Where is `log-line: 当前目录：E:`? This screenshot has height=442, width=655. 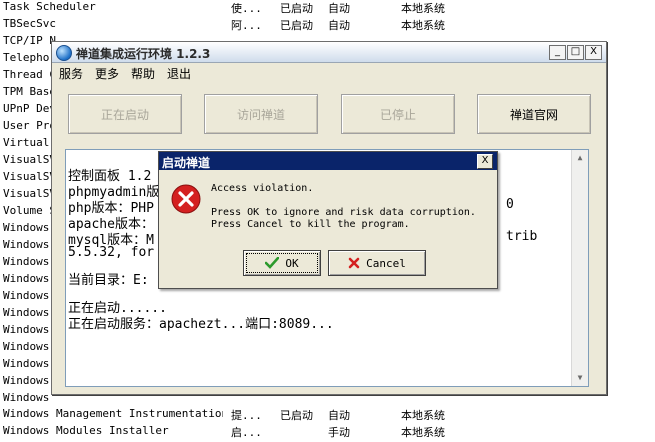 log-line: 当前目录：E: is located at coordinates (108, 280).